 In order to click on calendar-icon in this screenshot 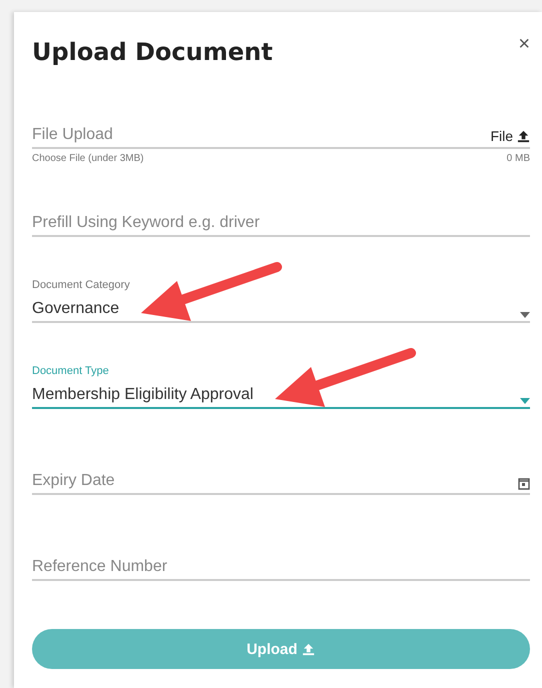, I will do `click(524, 483)`.